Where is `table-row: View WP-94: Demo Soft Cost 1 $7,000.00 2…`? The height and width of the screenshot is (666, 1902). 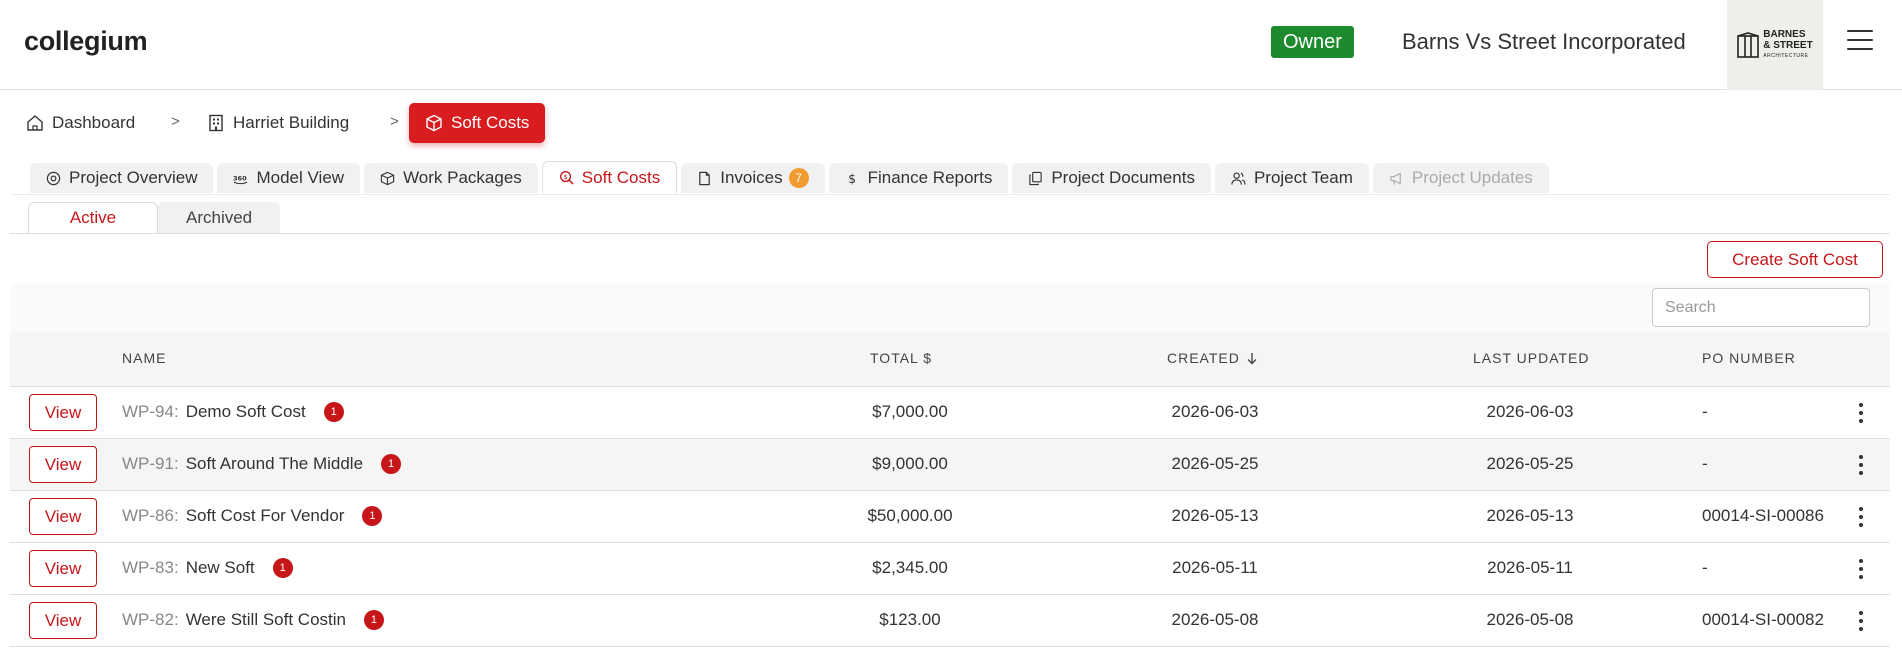
table-row: View WP-94: Demo Soft Cost 1 $7,000.00 2… is located at coordinates (950, 413).